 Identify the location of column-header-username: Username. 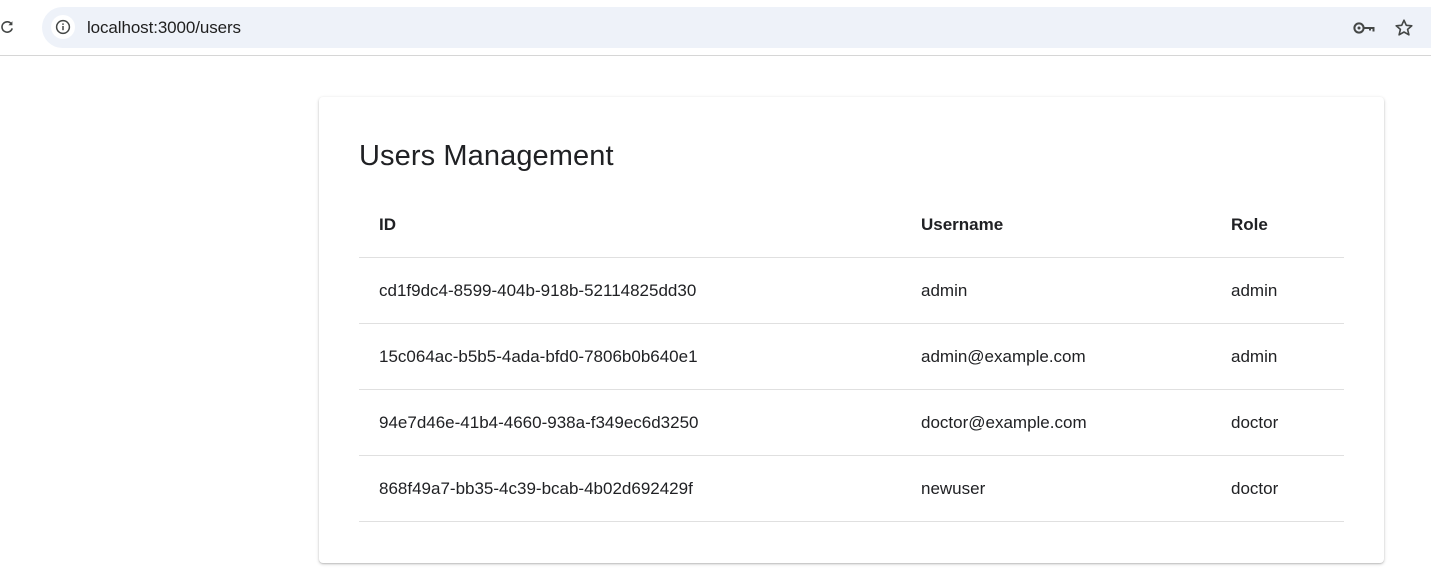
(1056, 225).